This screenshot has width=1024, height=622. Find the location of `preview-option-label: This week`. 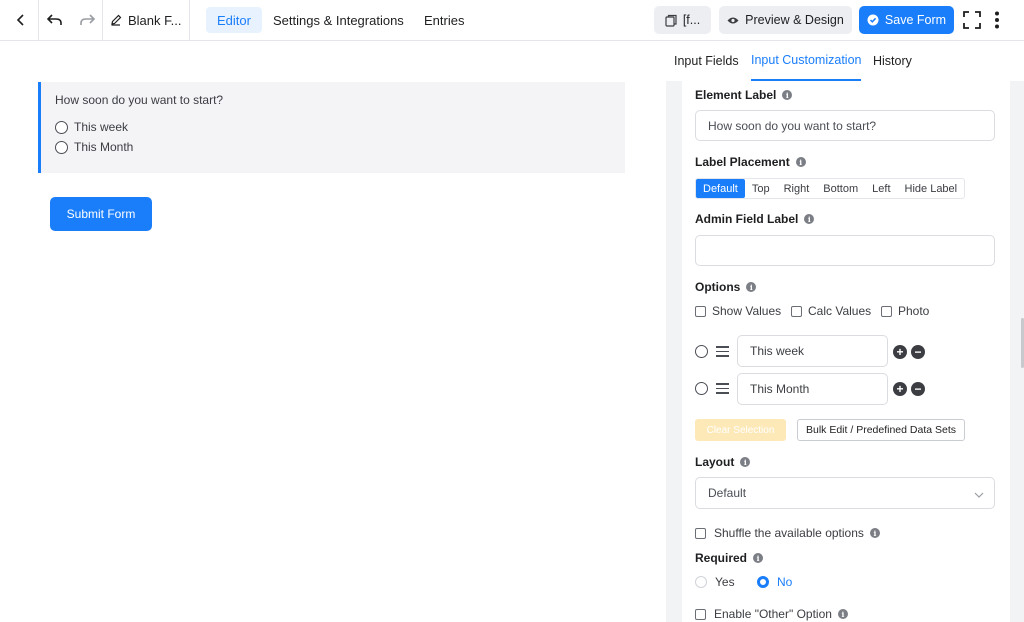

preview-option-label: This week is located at coordinates (101, 127).